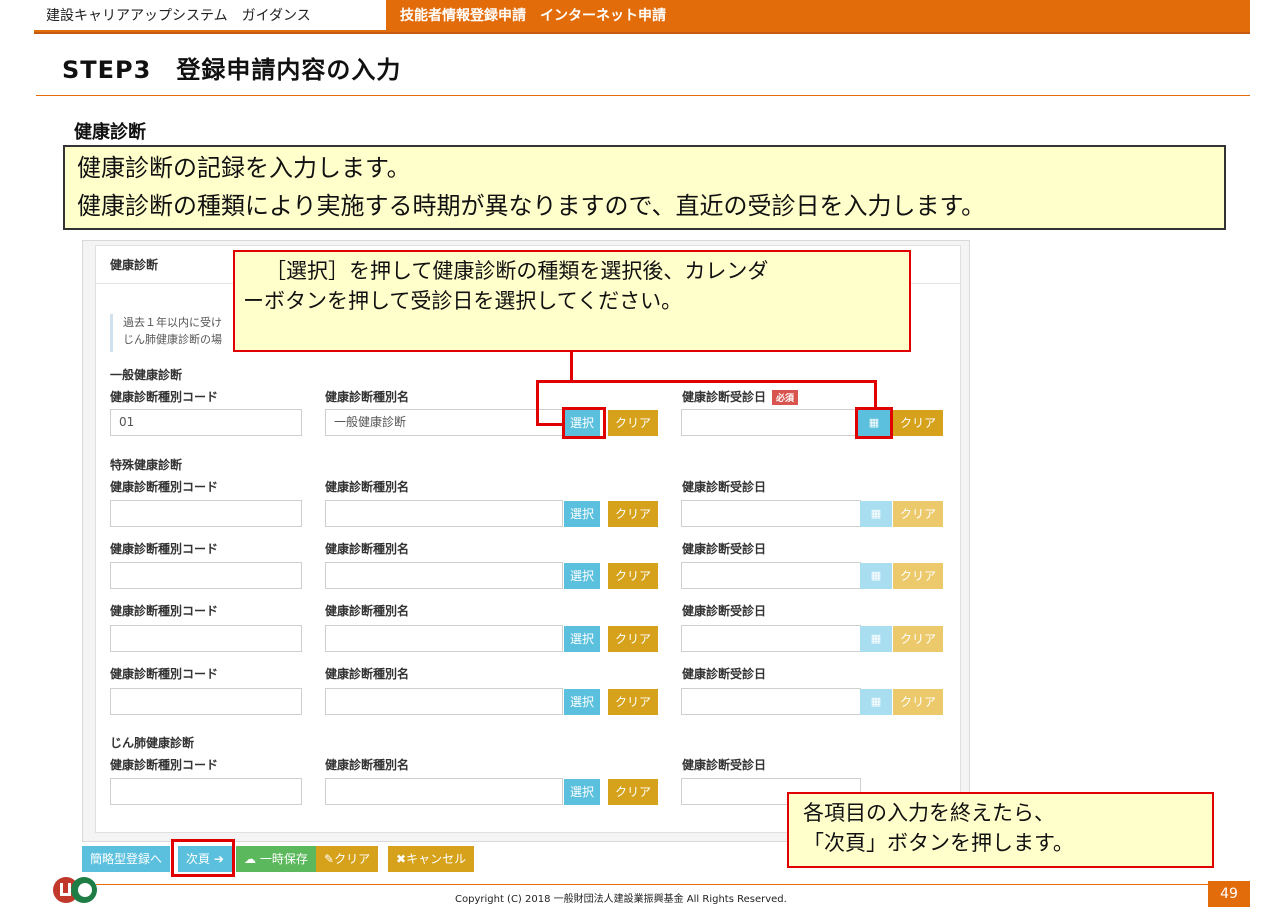 This screenshot has height=915, width=1286. Describe the element at coordinates (206, 422) in the screenshot. I see `code-input: 01` at that location.